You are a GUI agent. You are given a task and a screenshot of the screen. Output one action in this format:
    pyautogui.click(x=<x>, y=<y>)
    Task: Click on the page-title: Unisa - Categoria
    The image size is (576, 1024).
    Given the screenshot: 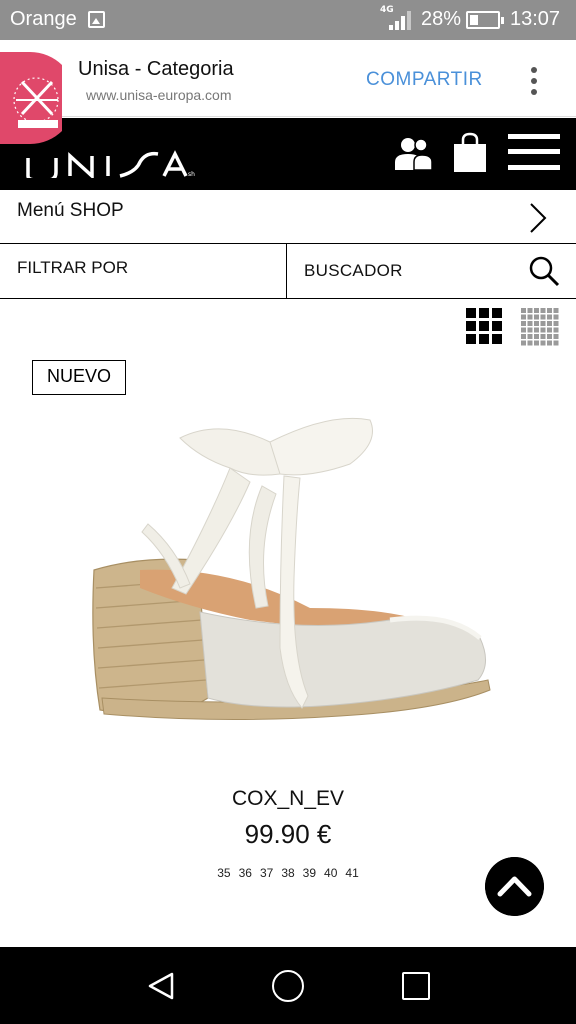 What is the action you would take?
    pyautogui.click(x=156, y=69)
    